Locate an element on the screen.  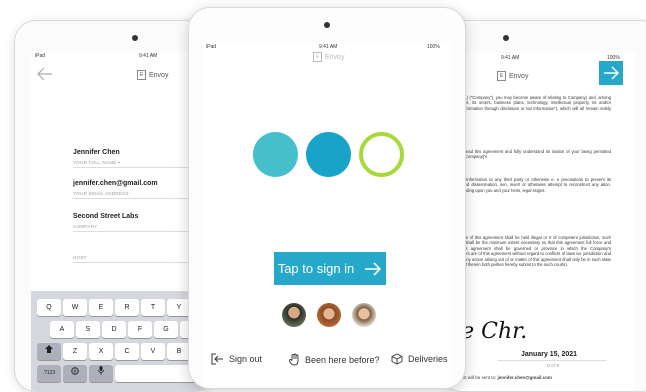
status-battery: 100% is located at coordinates (433, 47).